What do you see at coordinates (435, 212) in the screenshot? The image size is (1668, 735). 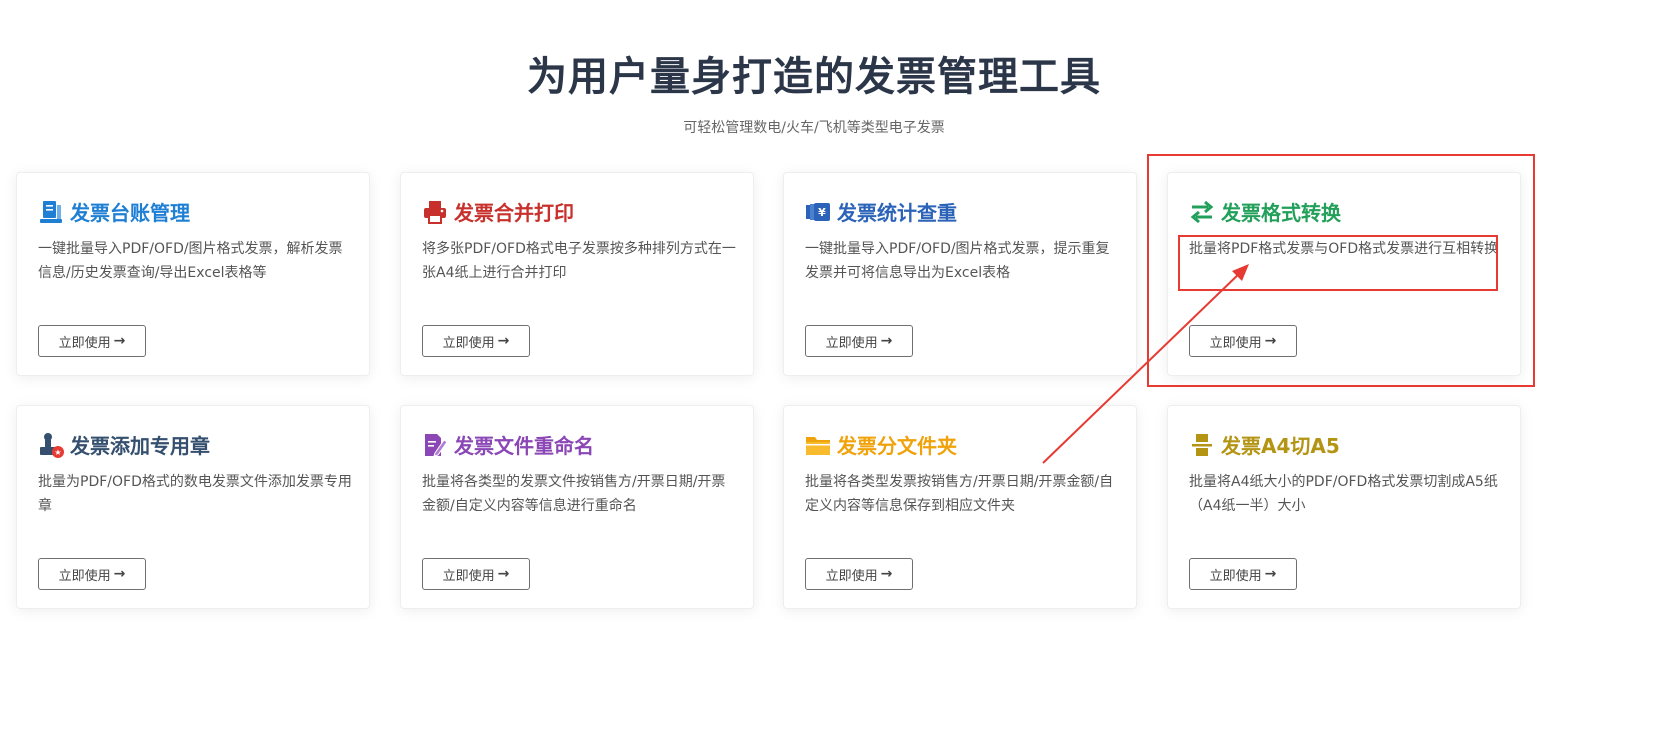 I see `printer-icon` at bounding box center [435, 212].